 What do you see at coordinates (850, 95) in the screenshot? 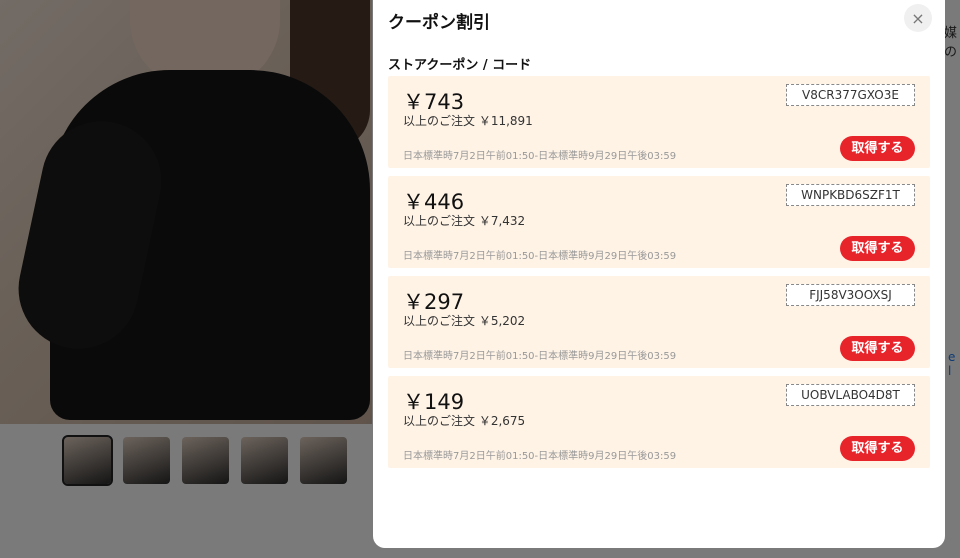
I see `coupon-code: V8CR377GXO3E` at bounding box center [850, 95].